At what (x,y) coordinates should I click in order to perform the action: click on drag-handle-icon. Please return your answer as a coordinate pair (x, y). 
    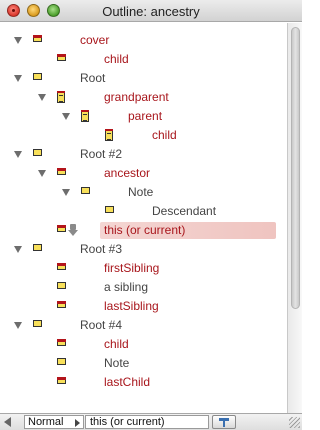
    Looking at the image, I should click on (73, 230).